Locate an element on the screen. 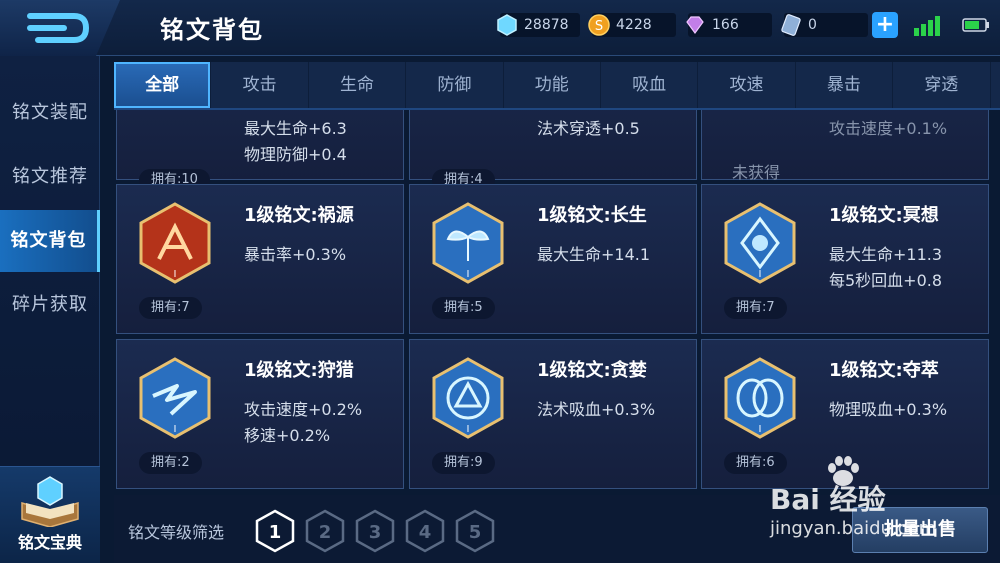 This screenshot has height=563, width=1000. ticket-icon is located at coordinates (791, 25).